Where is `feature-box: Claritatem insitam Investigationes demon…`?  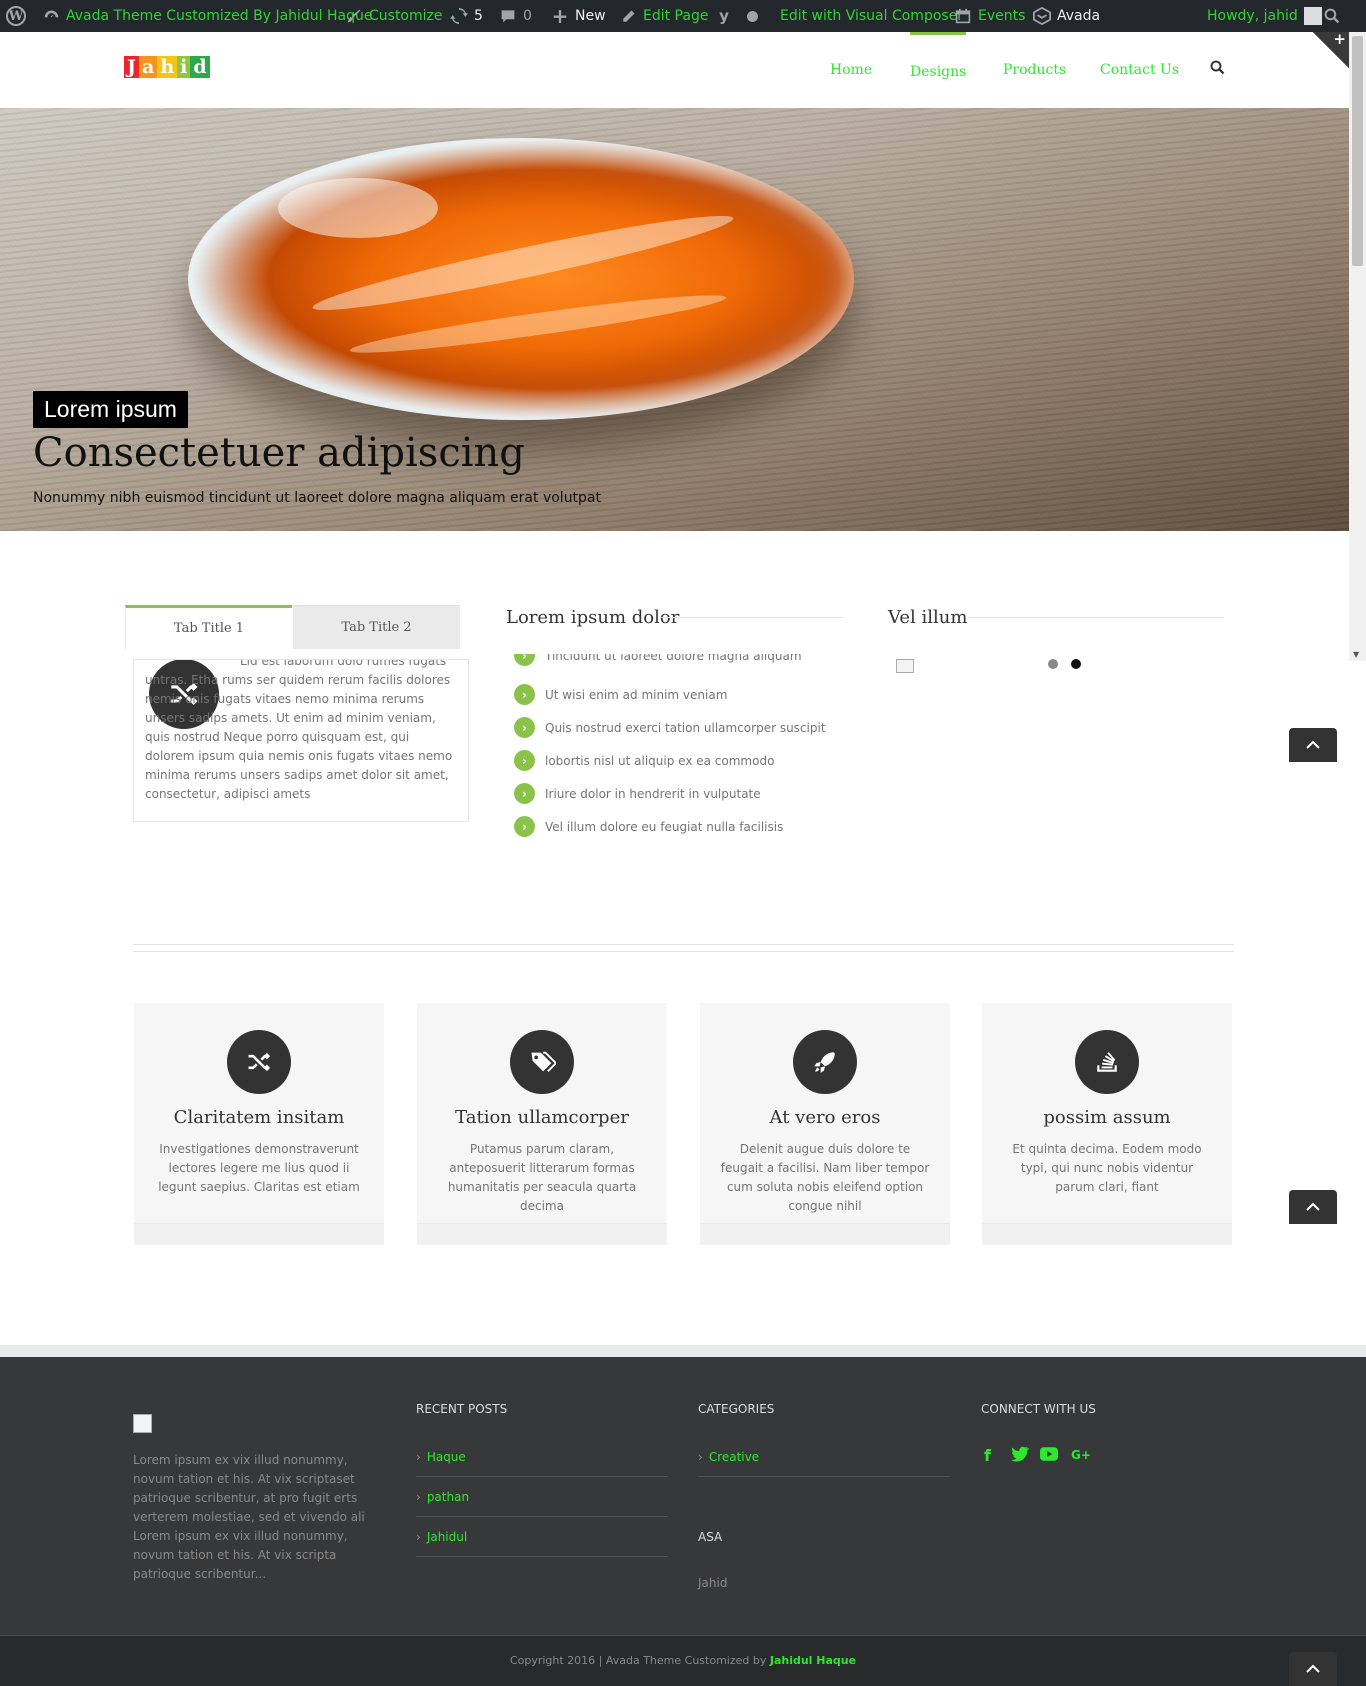
feature-box: Claritatem insitam Investigationes demon… is located at coordinates (259, 1124).